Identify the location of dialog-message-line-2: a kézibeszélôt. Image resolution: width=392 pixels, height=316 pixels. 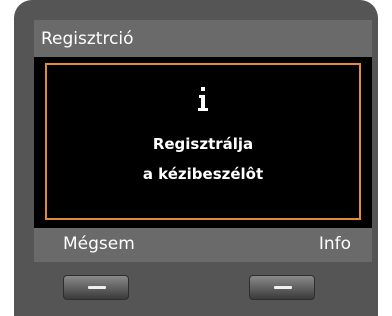
(203, 174).